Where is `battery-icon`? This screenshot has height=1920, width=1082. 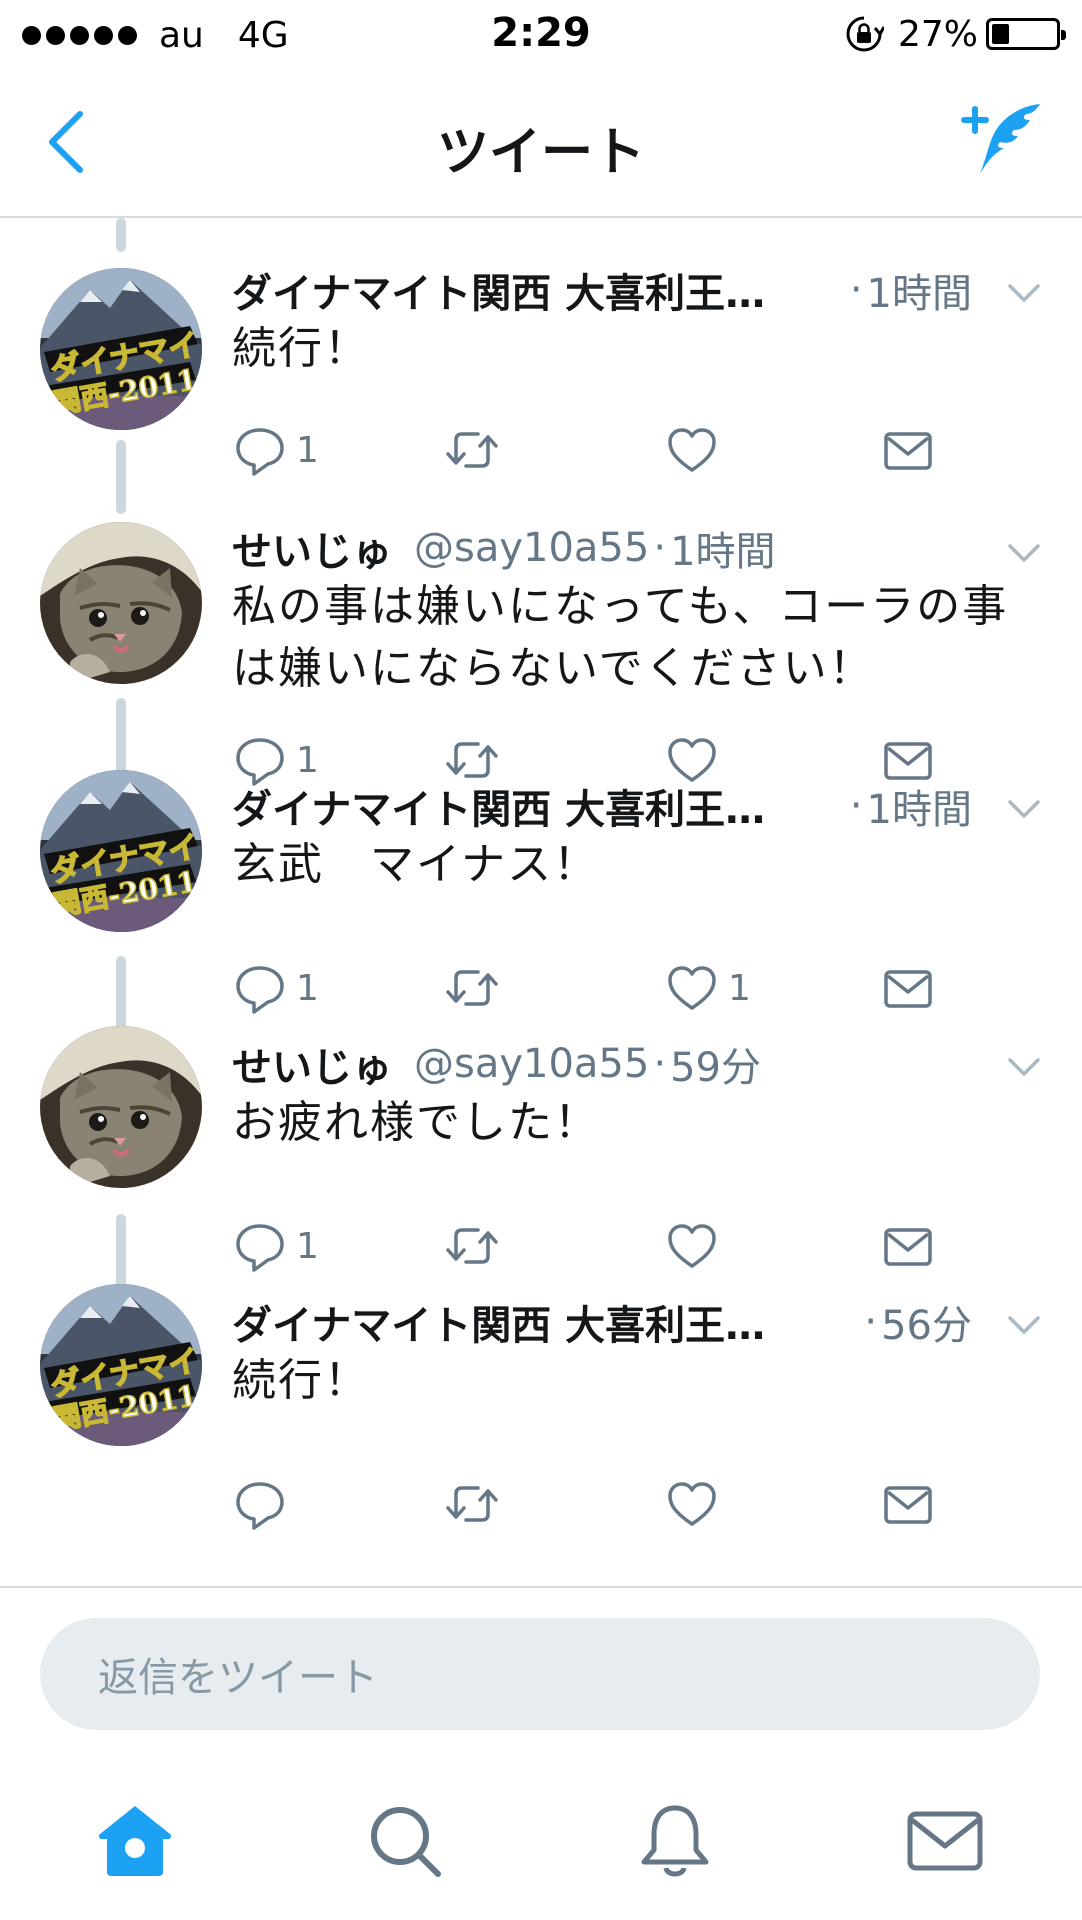 battery-icon is located at coordinates (1026, 34).